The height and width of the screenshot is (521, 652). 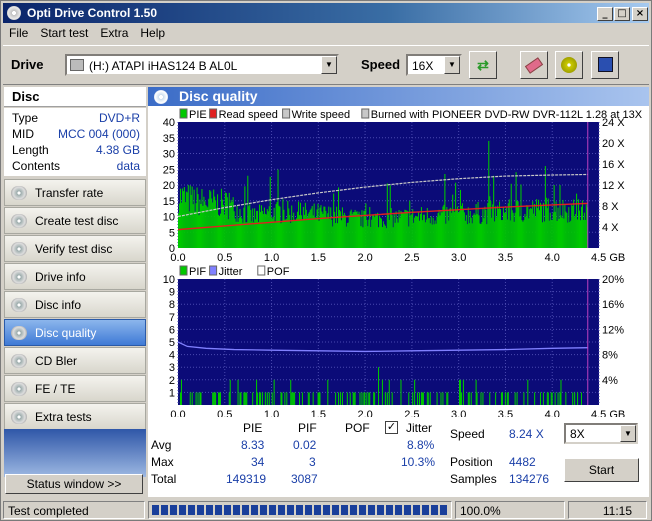 I want to click on sidebar-item-disc-quality: Disc quality, so click(x=75, y=332).